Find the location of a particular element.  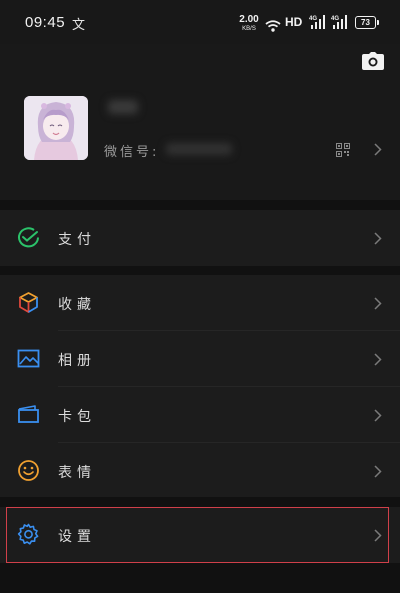

menu-item-cards: 卡包 is located at coordinates (200, 415).